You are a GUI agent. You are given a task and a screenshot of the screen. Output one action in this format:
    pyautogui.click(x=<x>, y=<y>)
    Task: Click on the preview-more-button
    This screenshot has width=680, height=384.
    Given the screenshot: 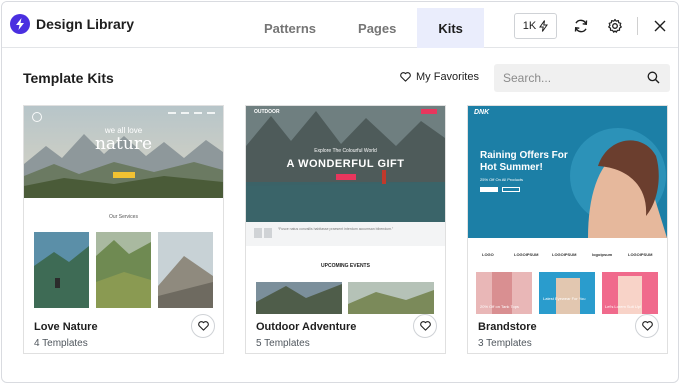 What is the action you would take?
    pyautogui.click(x=511, y=189)
    